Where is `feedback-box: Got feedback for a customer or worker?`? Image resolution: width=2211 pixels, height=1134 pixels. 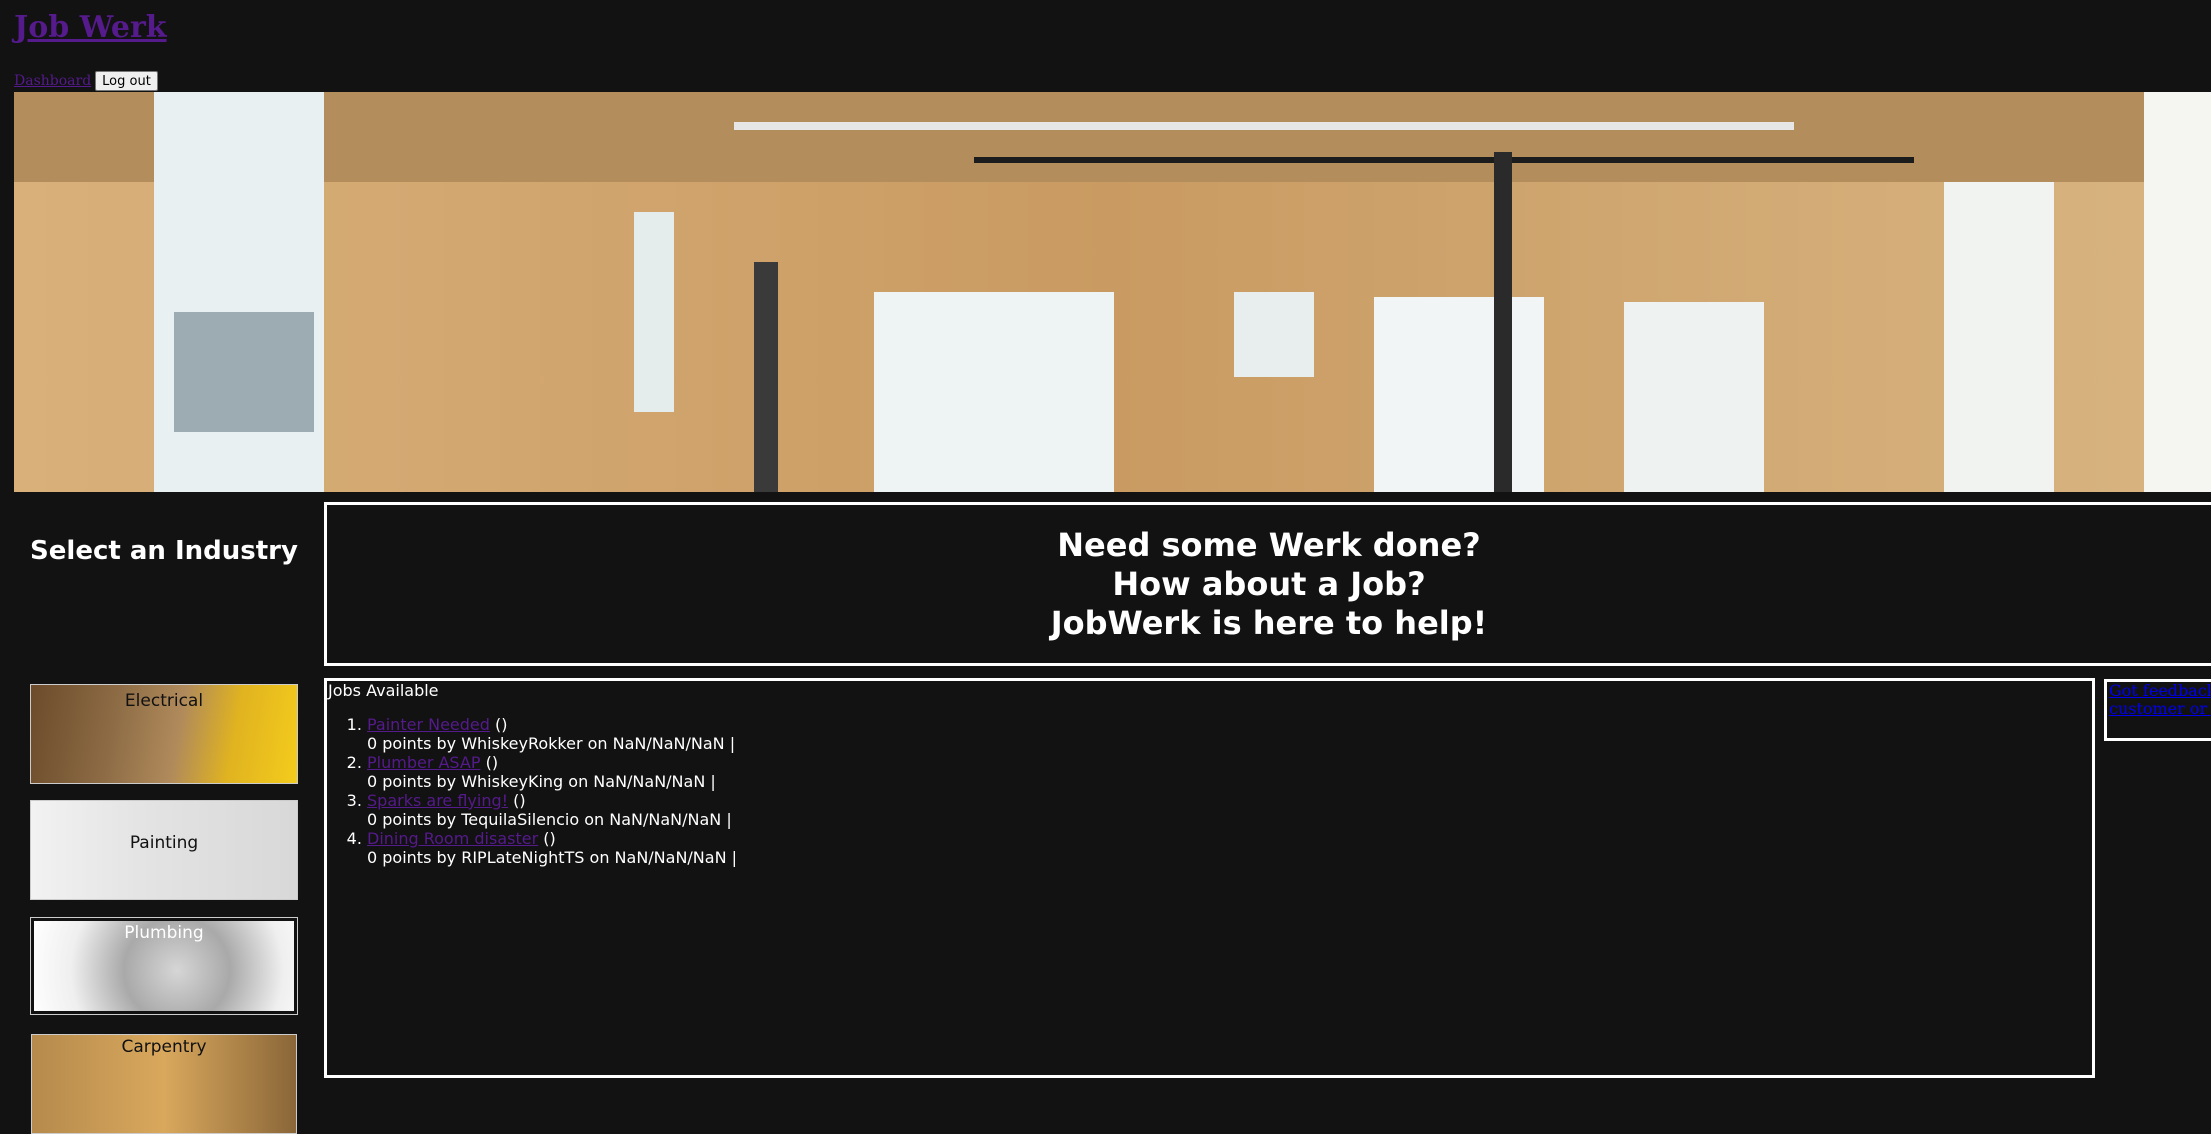
feedback-box: Got feedback for a customer or worker? is located at coordinates (2157, 710).